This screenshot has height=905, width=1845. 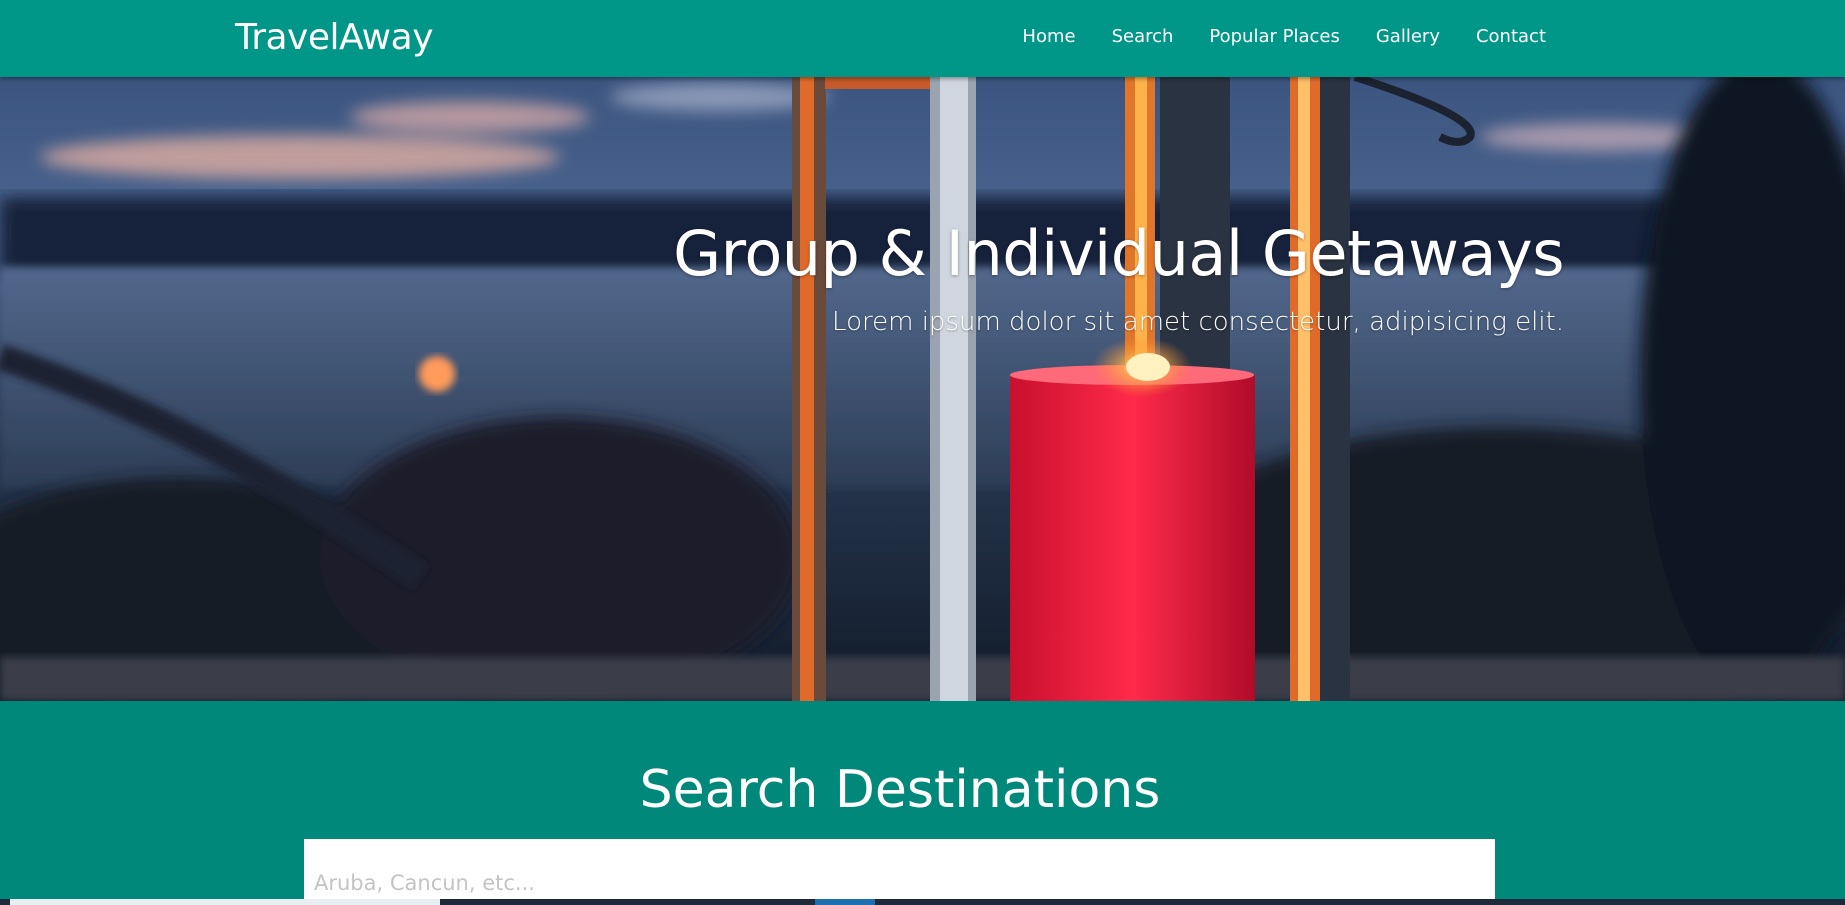 What do you see at coordinates (900, 790) in the screenshot?
I see `search-heading: Search Destinations` at bounding box center [900, 790].